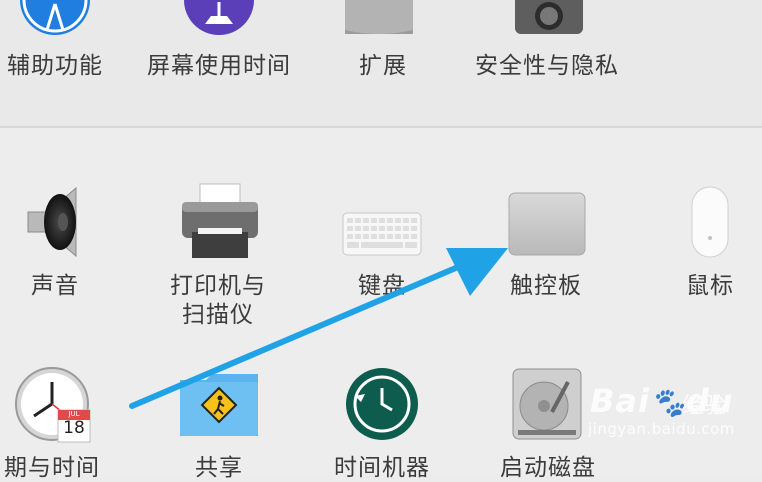  Describe the element at coordinates (667, 412) in the screenshot. I see `baidu-watermark: Bai🐾du 经验 jingyan.baidu.com` at that location.